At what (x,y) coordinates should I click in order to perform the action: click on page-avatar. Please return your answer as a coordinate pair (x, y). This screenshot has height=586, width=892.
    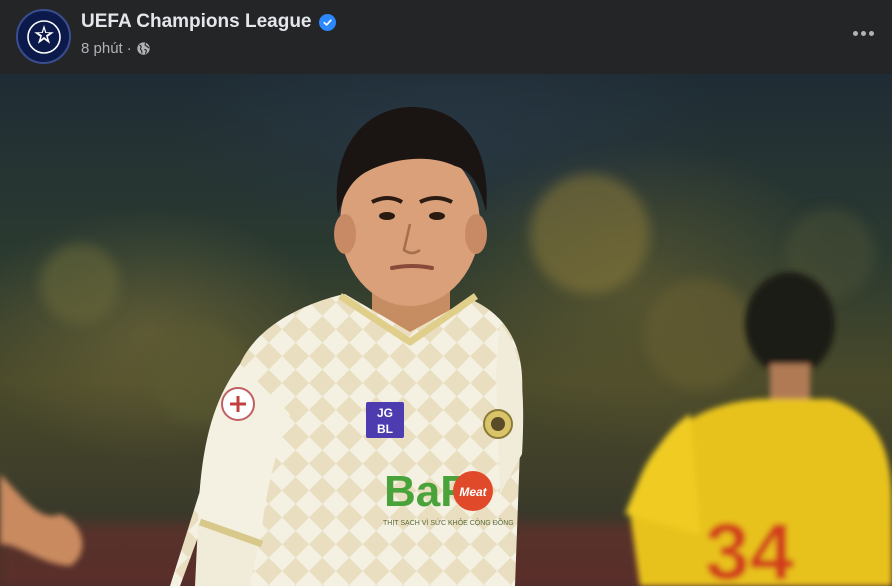
    Looking at the image, I should click on (43, 36).